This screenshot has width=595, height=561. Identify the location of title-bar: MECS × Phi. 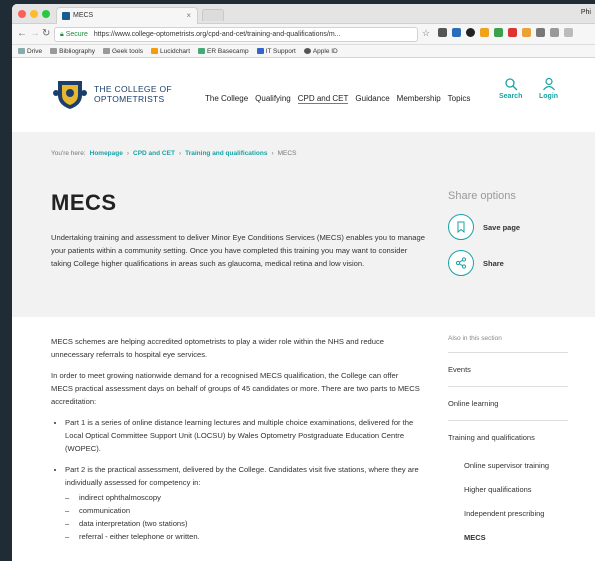
(303, 14).